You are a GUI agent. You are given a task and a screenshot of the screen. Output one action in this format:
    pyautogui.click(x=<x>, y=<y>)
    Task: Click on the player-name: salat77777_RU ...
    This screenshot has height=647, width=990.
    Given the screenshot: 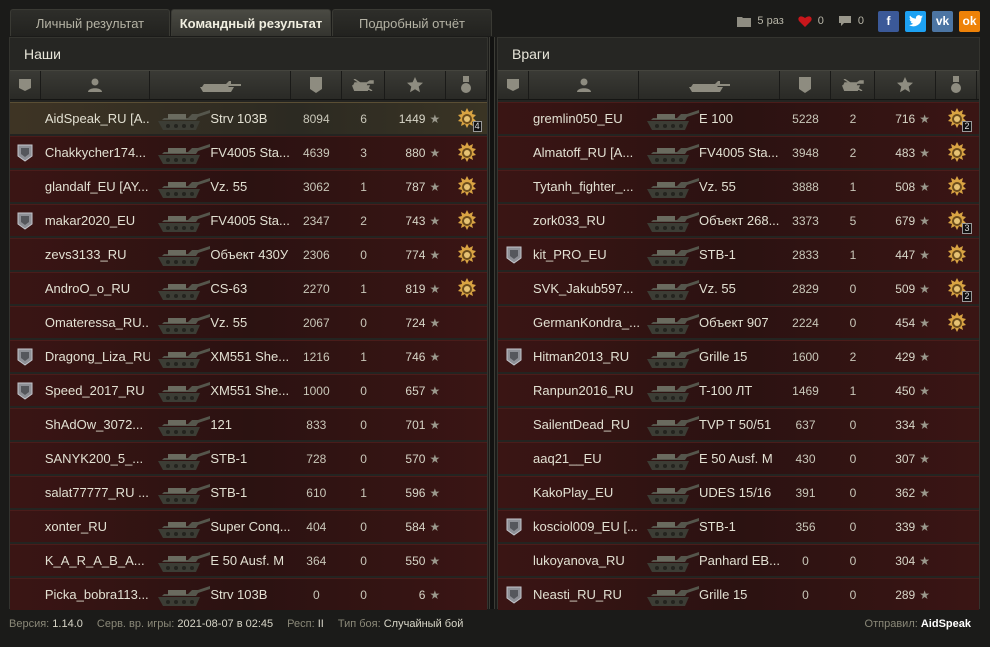 What is the action you would take?
    pyautogui.click(x=95, y=492)
    